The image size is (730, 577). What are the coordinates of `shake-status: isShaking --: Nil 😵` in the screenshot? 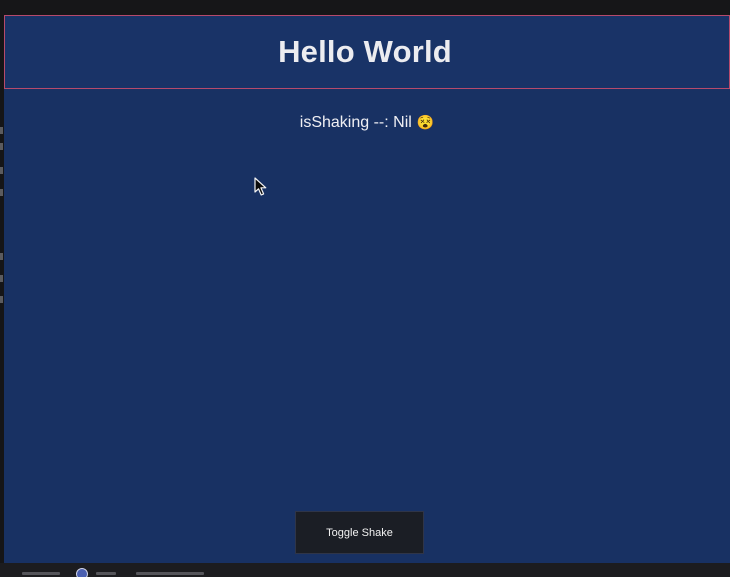 It's located at (367, 123).